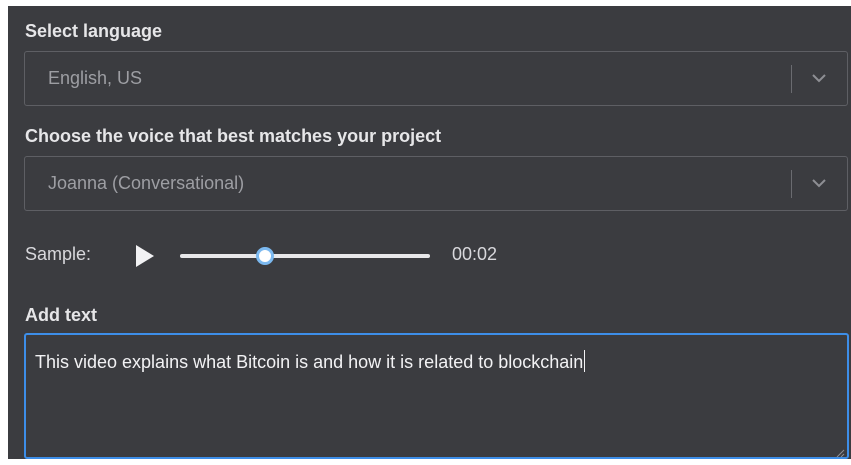 Image resolution: width=851 pixels, height=465 pixels. Describe the element at coordinates (840, 451) in the screenshot. I see `resize-grip-icon` at that location.